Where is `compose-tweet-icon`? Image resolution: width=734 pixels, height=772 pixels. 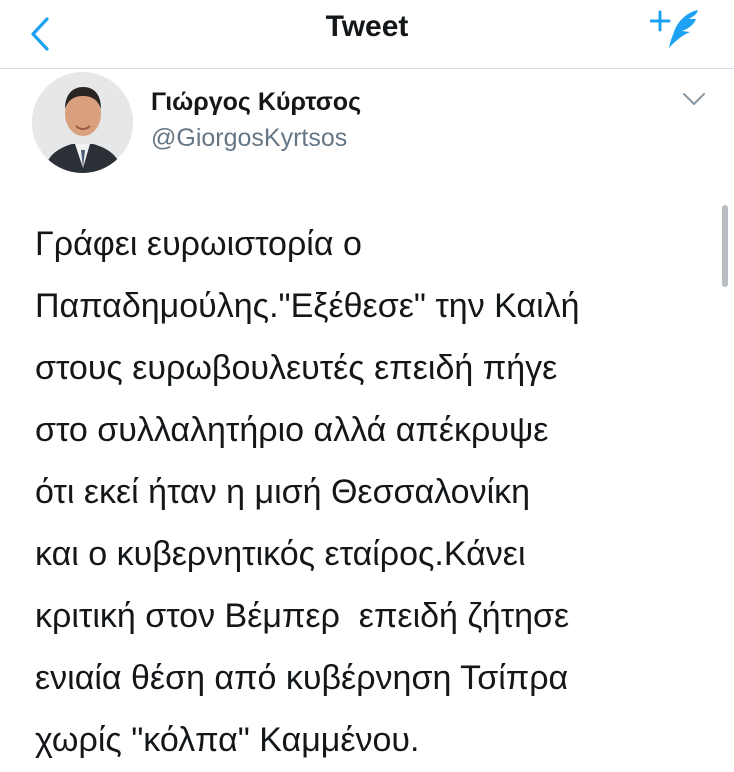
compose-tweet-icon is located at coordinates (673, 29).